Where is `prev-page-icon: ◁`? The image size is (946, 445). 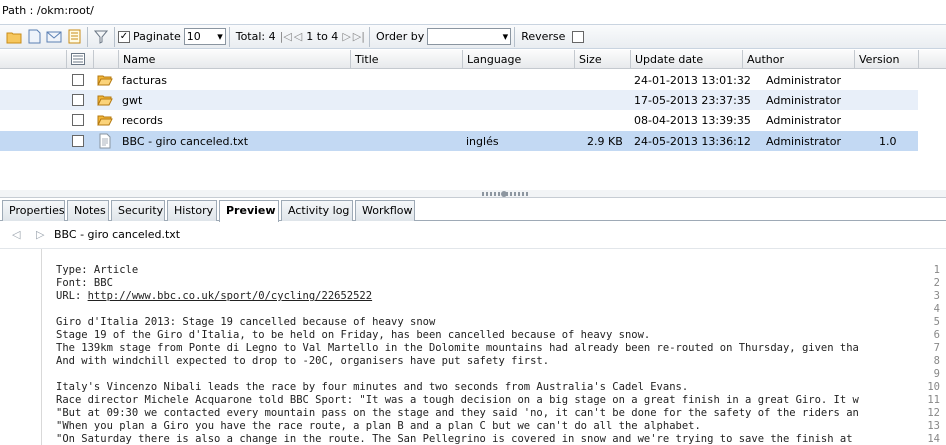
prev-page-icon: ◁ is located at coordinates (298, 36).